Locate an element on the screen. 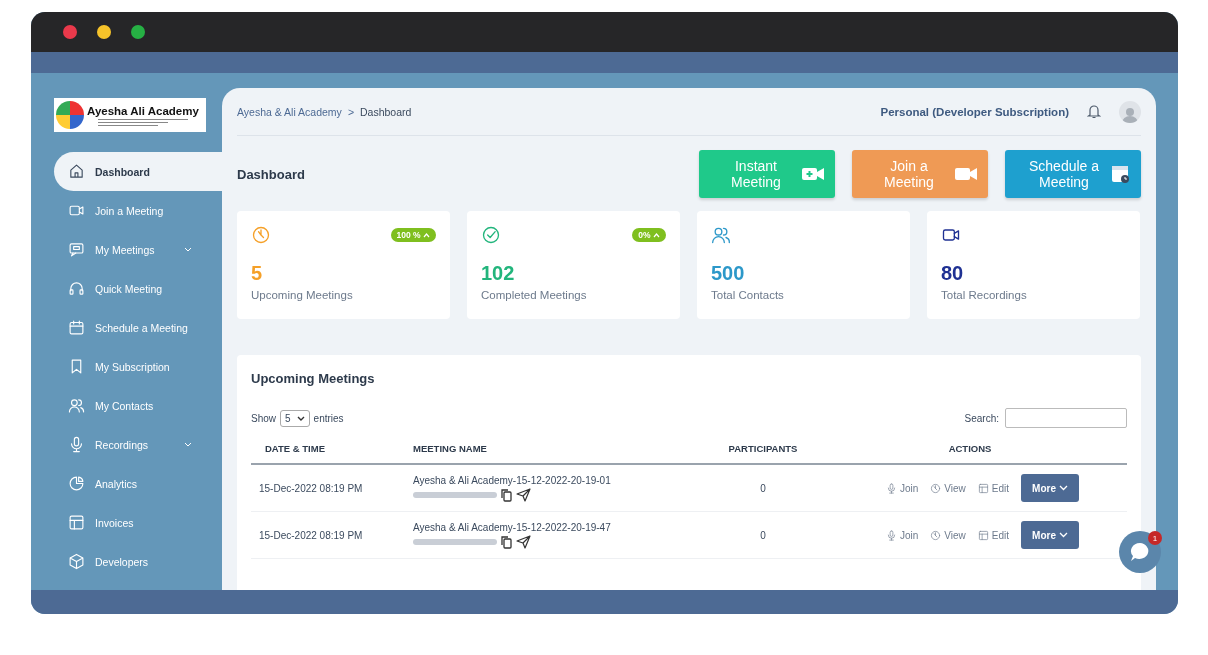 This screenshot has width=1208, height=655. logo-title: Ayesha Ali Academy is located at coordinates (143, 110).